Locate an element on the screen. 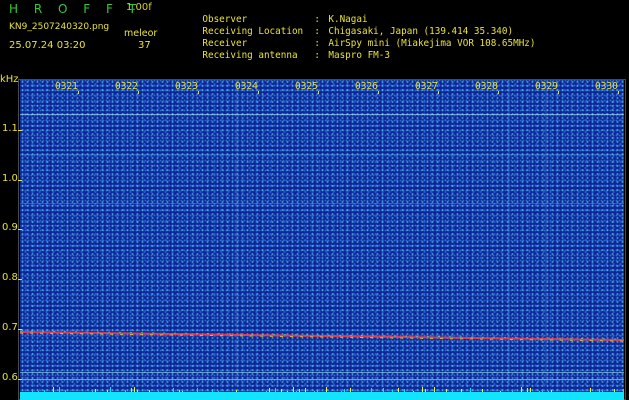 The height and width of the screenshot is (400, 629). x-tick-label: 0327 is located at coordinates (426, 86).